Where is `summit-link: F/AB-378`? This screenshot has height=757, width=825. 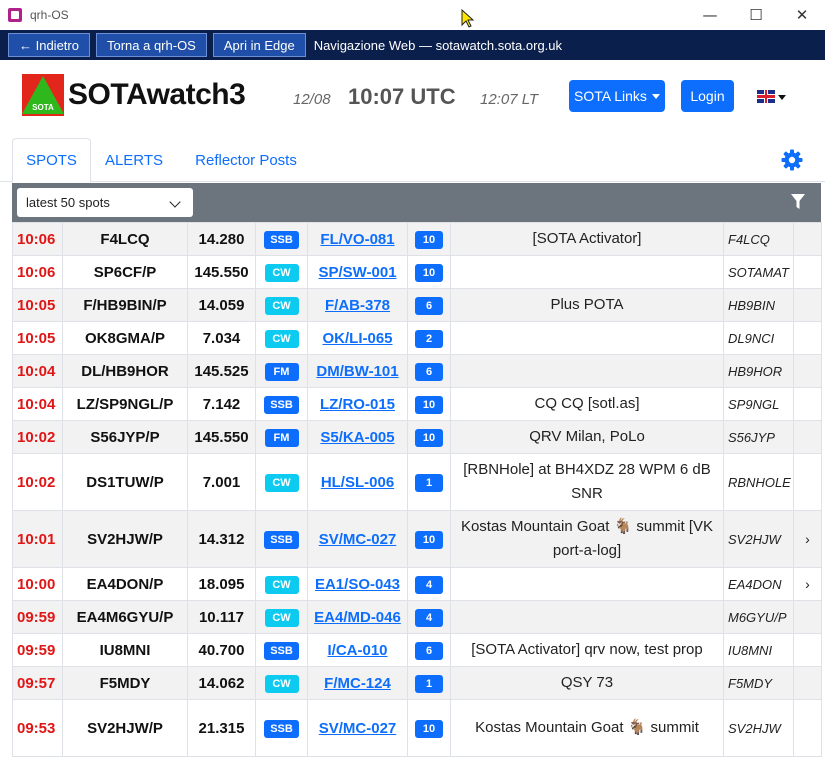 summit-link: F/AB-378 is located at coordinates (357, 305).